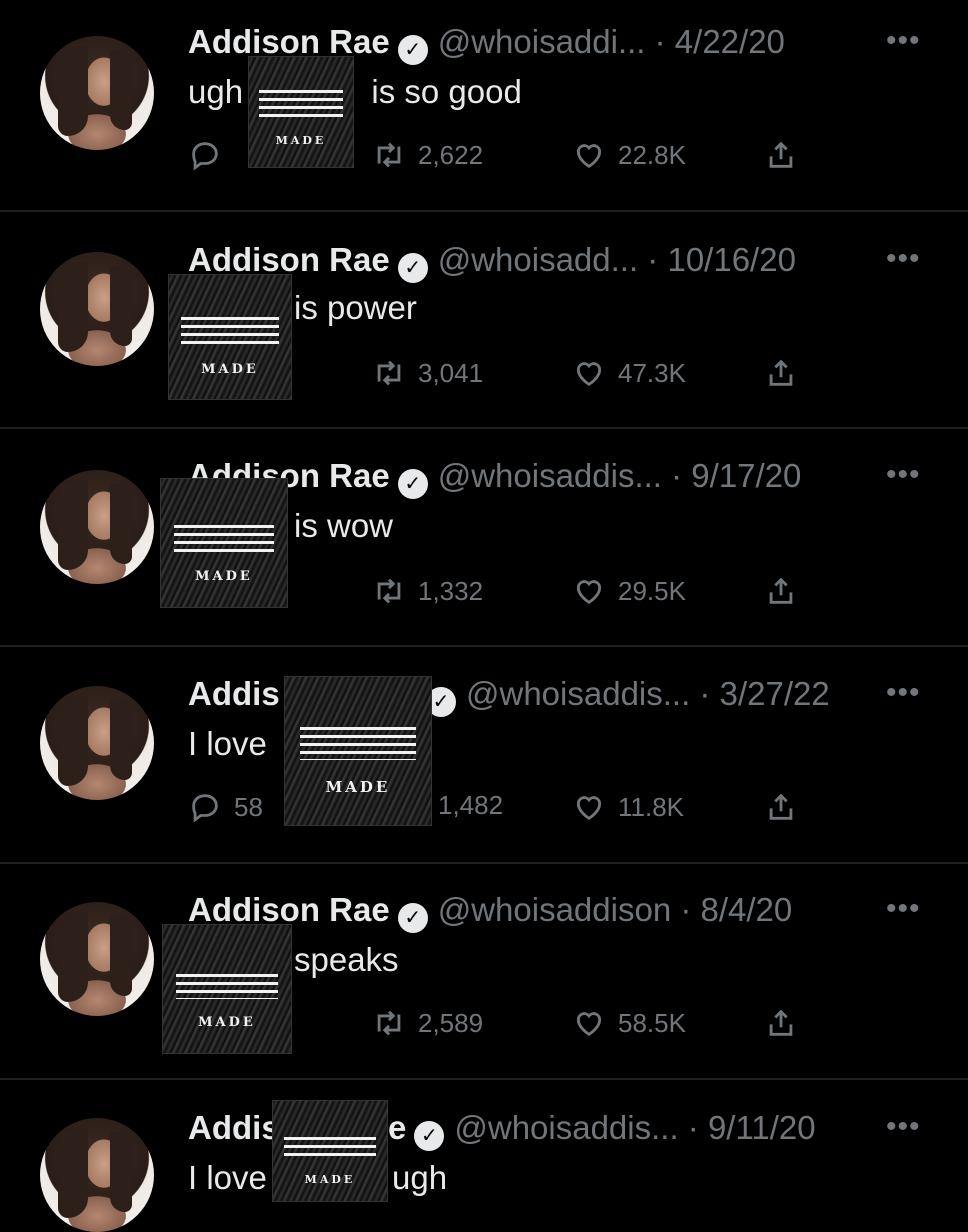 This screenshot has height=1232, width=968. I want to click on tweet-text: I love, so click(227, 1178).